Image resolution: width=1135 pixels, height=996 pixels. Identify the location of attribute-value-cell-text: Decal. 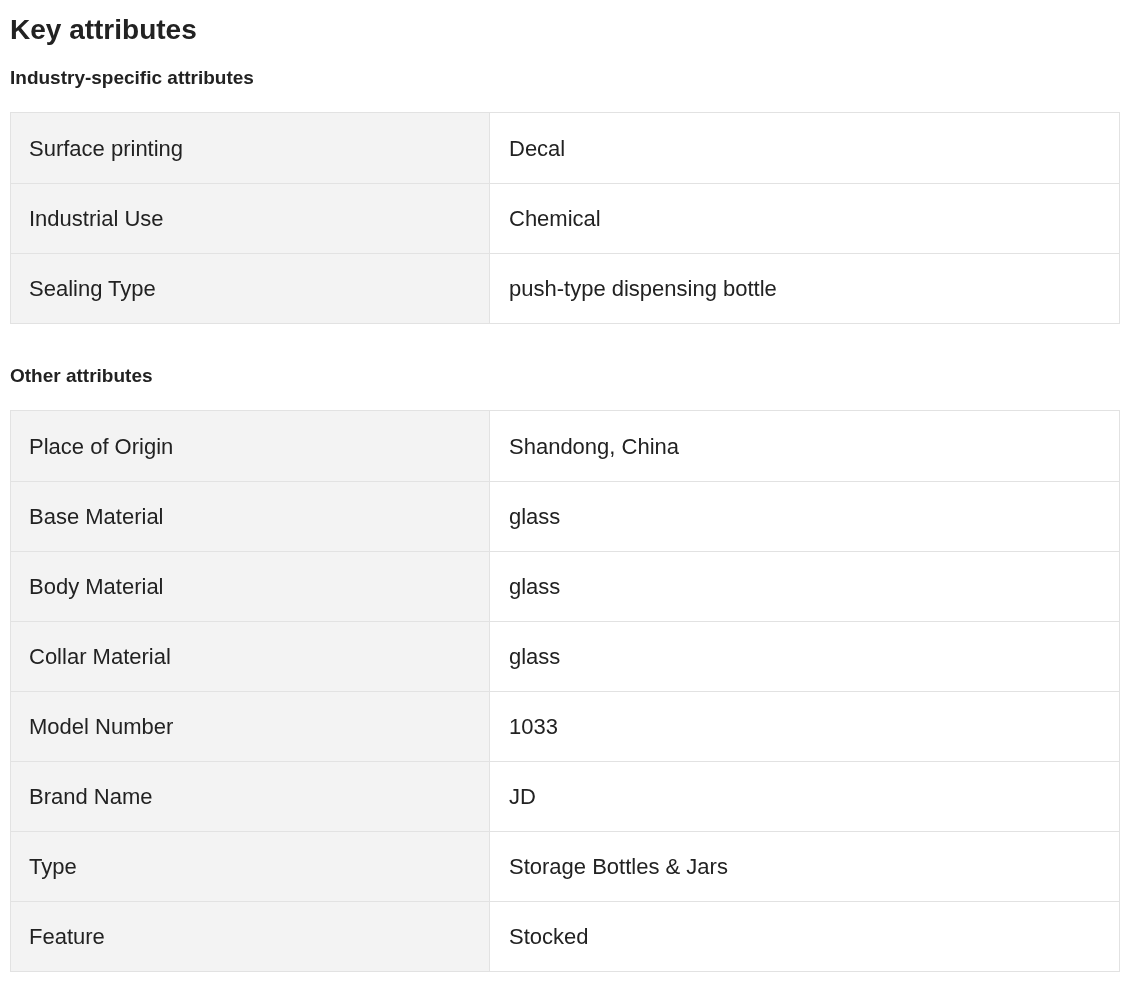
(537, 148).